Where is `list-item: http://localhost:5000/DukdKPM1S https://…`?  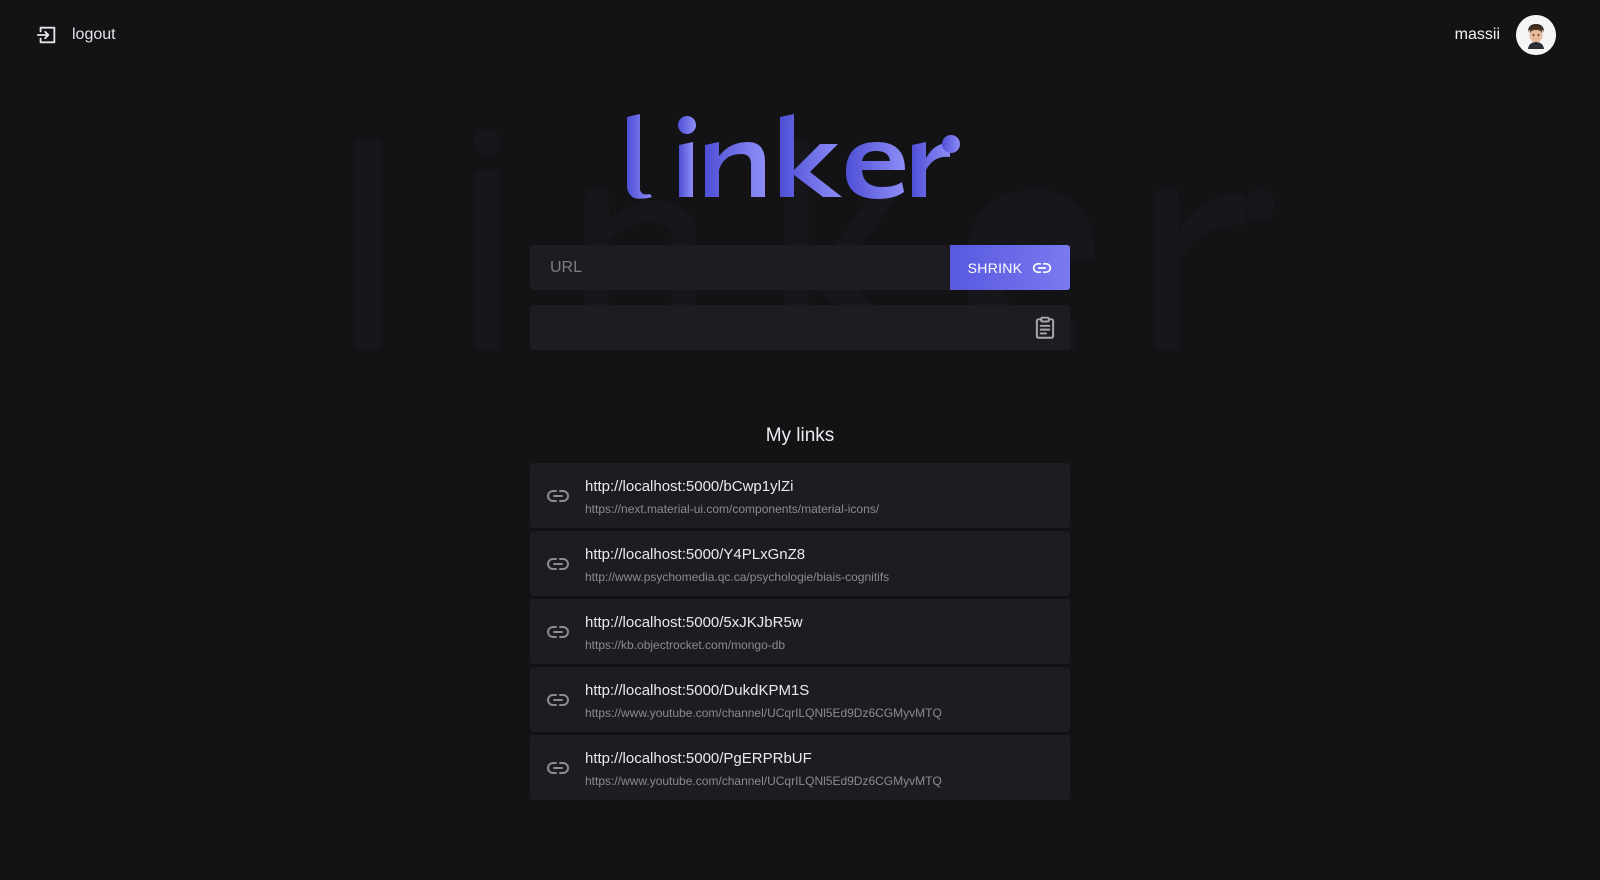
list-item: http://localhost:5000/DukdKPM1S https://… is located at coordinates (800, 699).